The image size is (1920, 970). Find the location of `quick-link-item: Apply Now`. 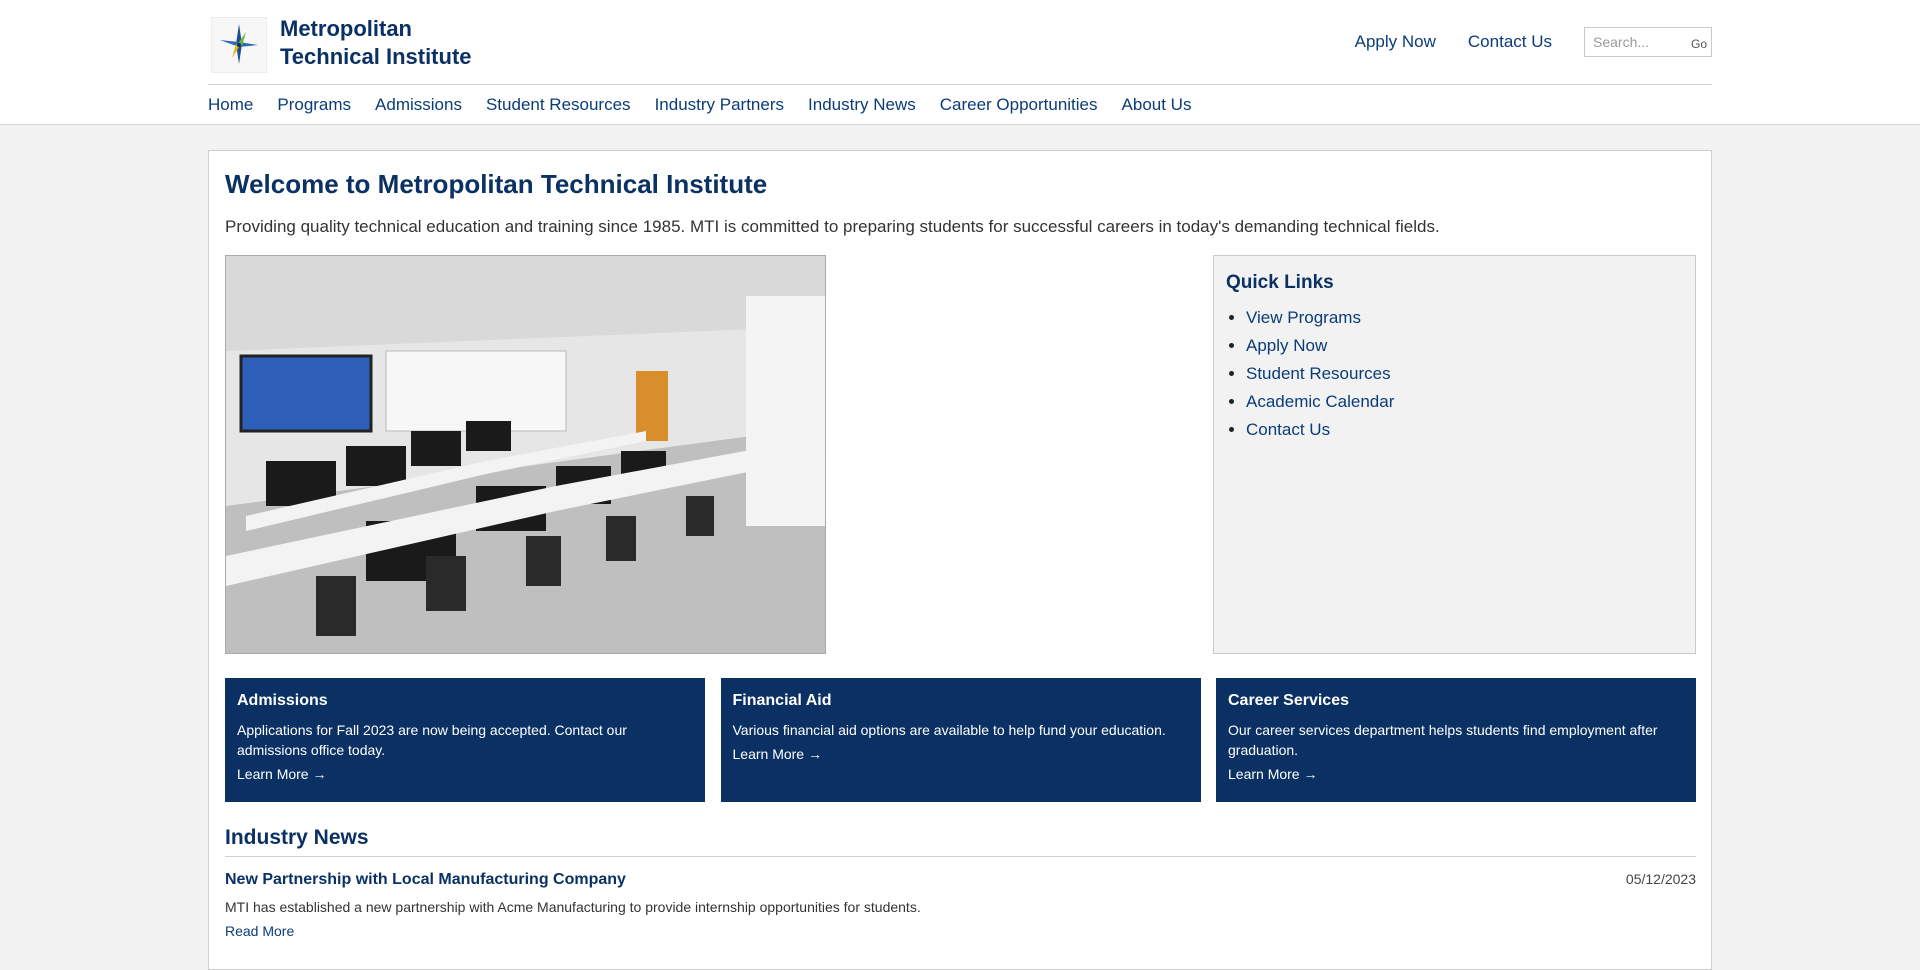

quick-link-item: Apply Now is located at coordinates (1464, 346).